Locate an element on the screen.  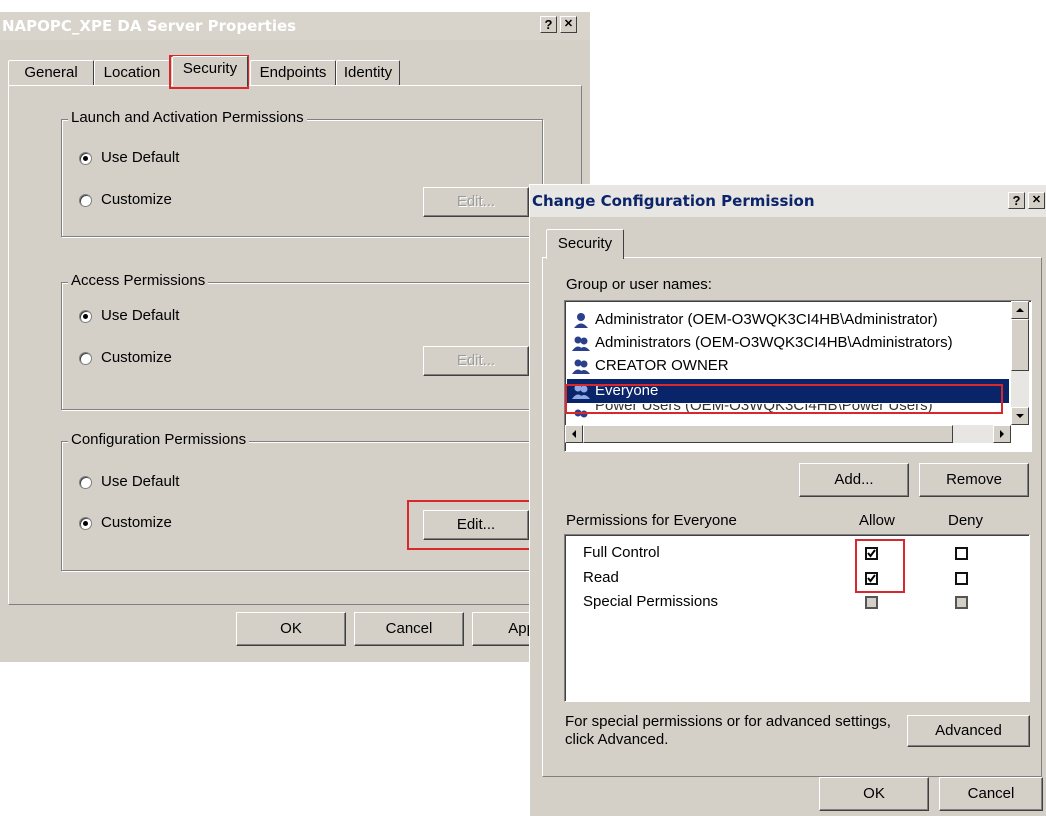
launch-activation-label: Launch and Activation Permissions is located at coordinates (187, 117).